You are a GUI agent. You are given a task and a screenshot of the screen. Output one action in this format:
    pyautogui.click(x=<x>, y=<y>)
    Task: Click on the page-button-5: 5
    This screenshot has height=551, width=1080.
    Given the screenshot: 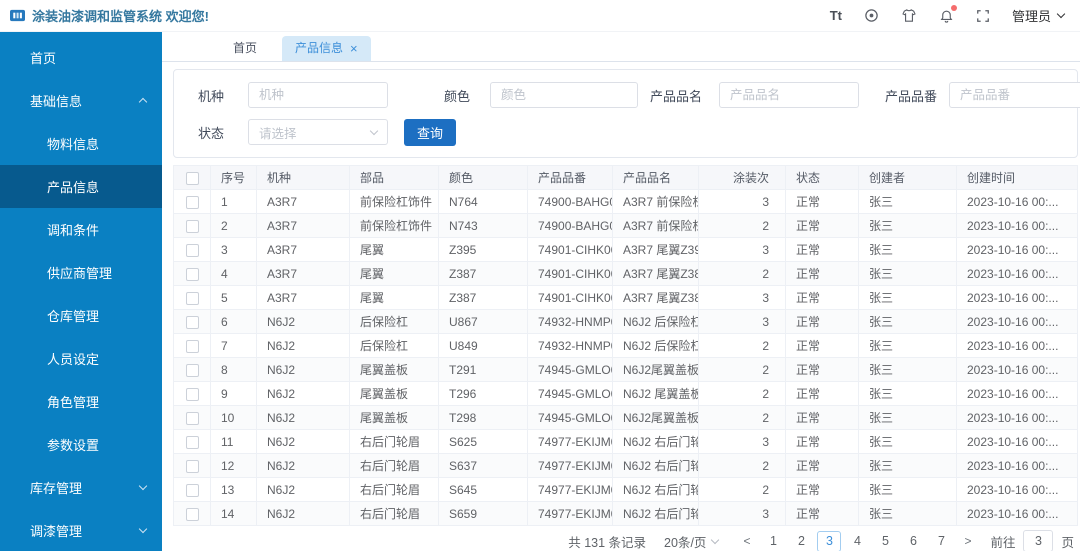 What is the action you would take?
    pyautogui.click(x=885, y=541)
    